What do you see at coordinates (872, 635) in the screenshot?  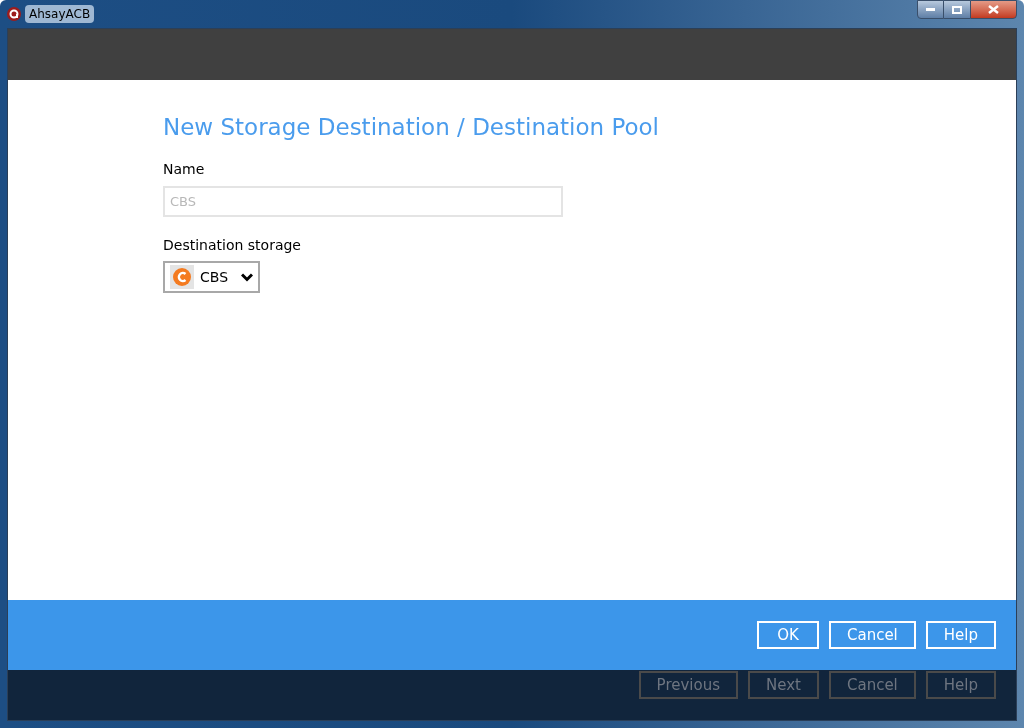 I see `dialog-button: Cancel` at bounding box center [872, 635].